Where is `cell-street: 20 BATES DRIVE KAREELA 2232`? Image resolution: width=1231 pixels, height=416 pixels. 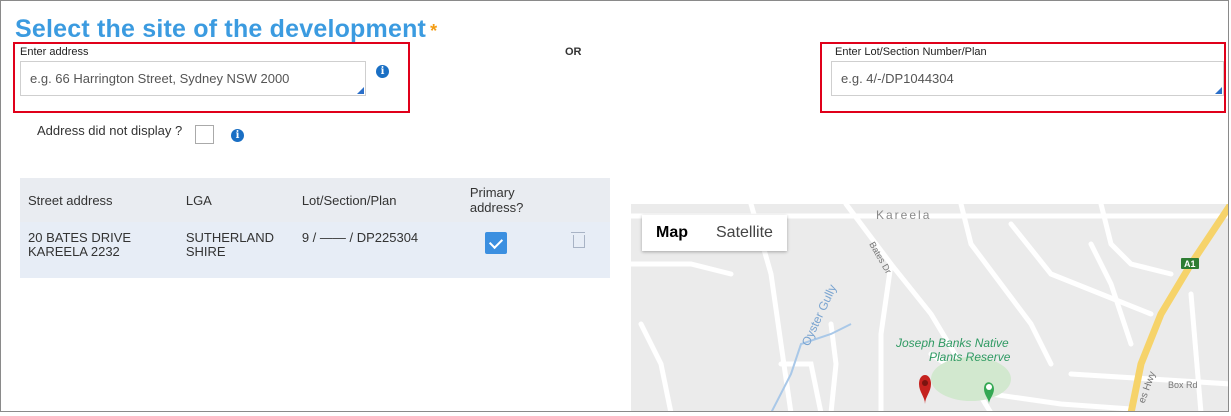
cell-street: 20 BATES DRIVE KAREELA 2232 is located at coordinates (99, 250).